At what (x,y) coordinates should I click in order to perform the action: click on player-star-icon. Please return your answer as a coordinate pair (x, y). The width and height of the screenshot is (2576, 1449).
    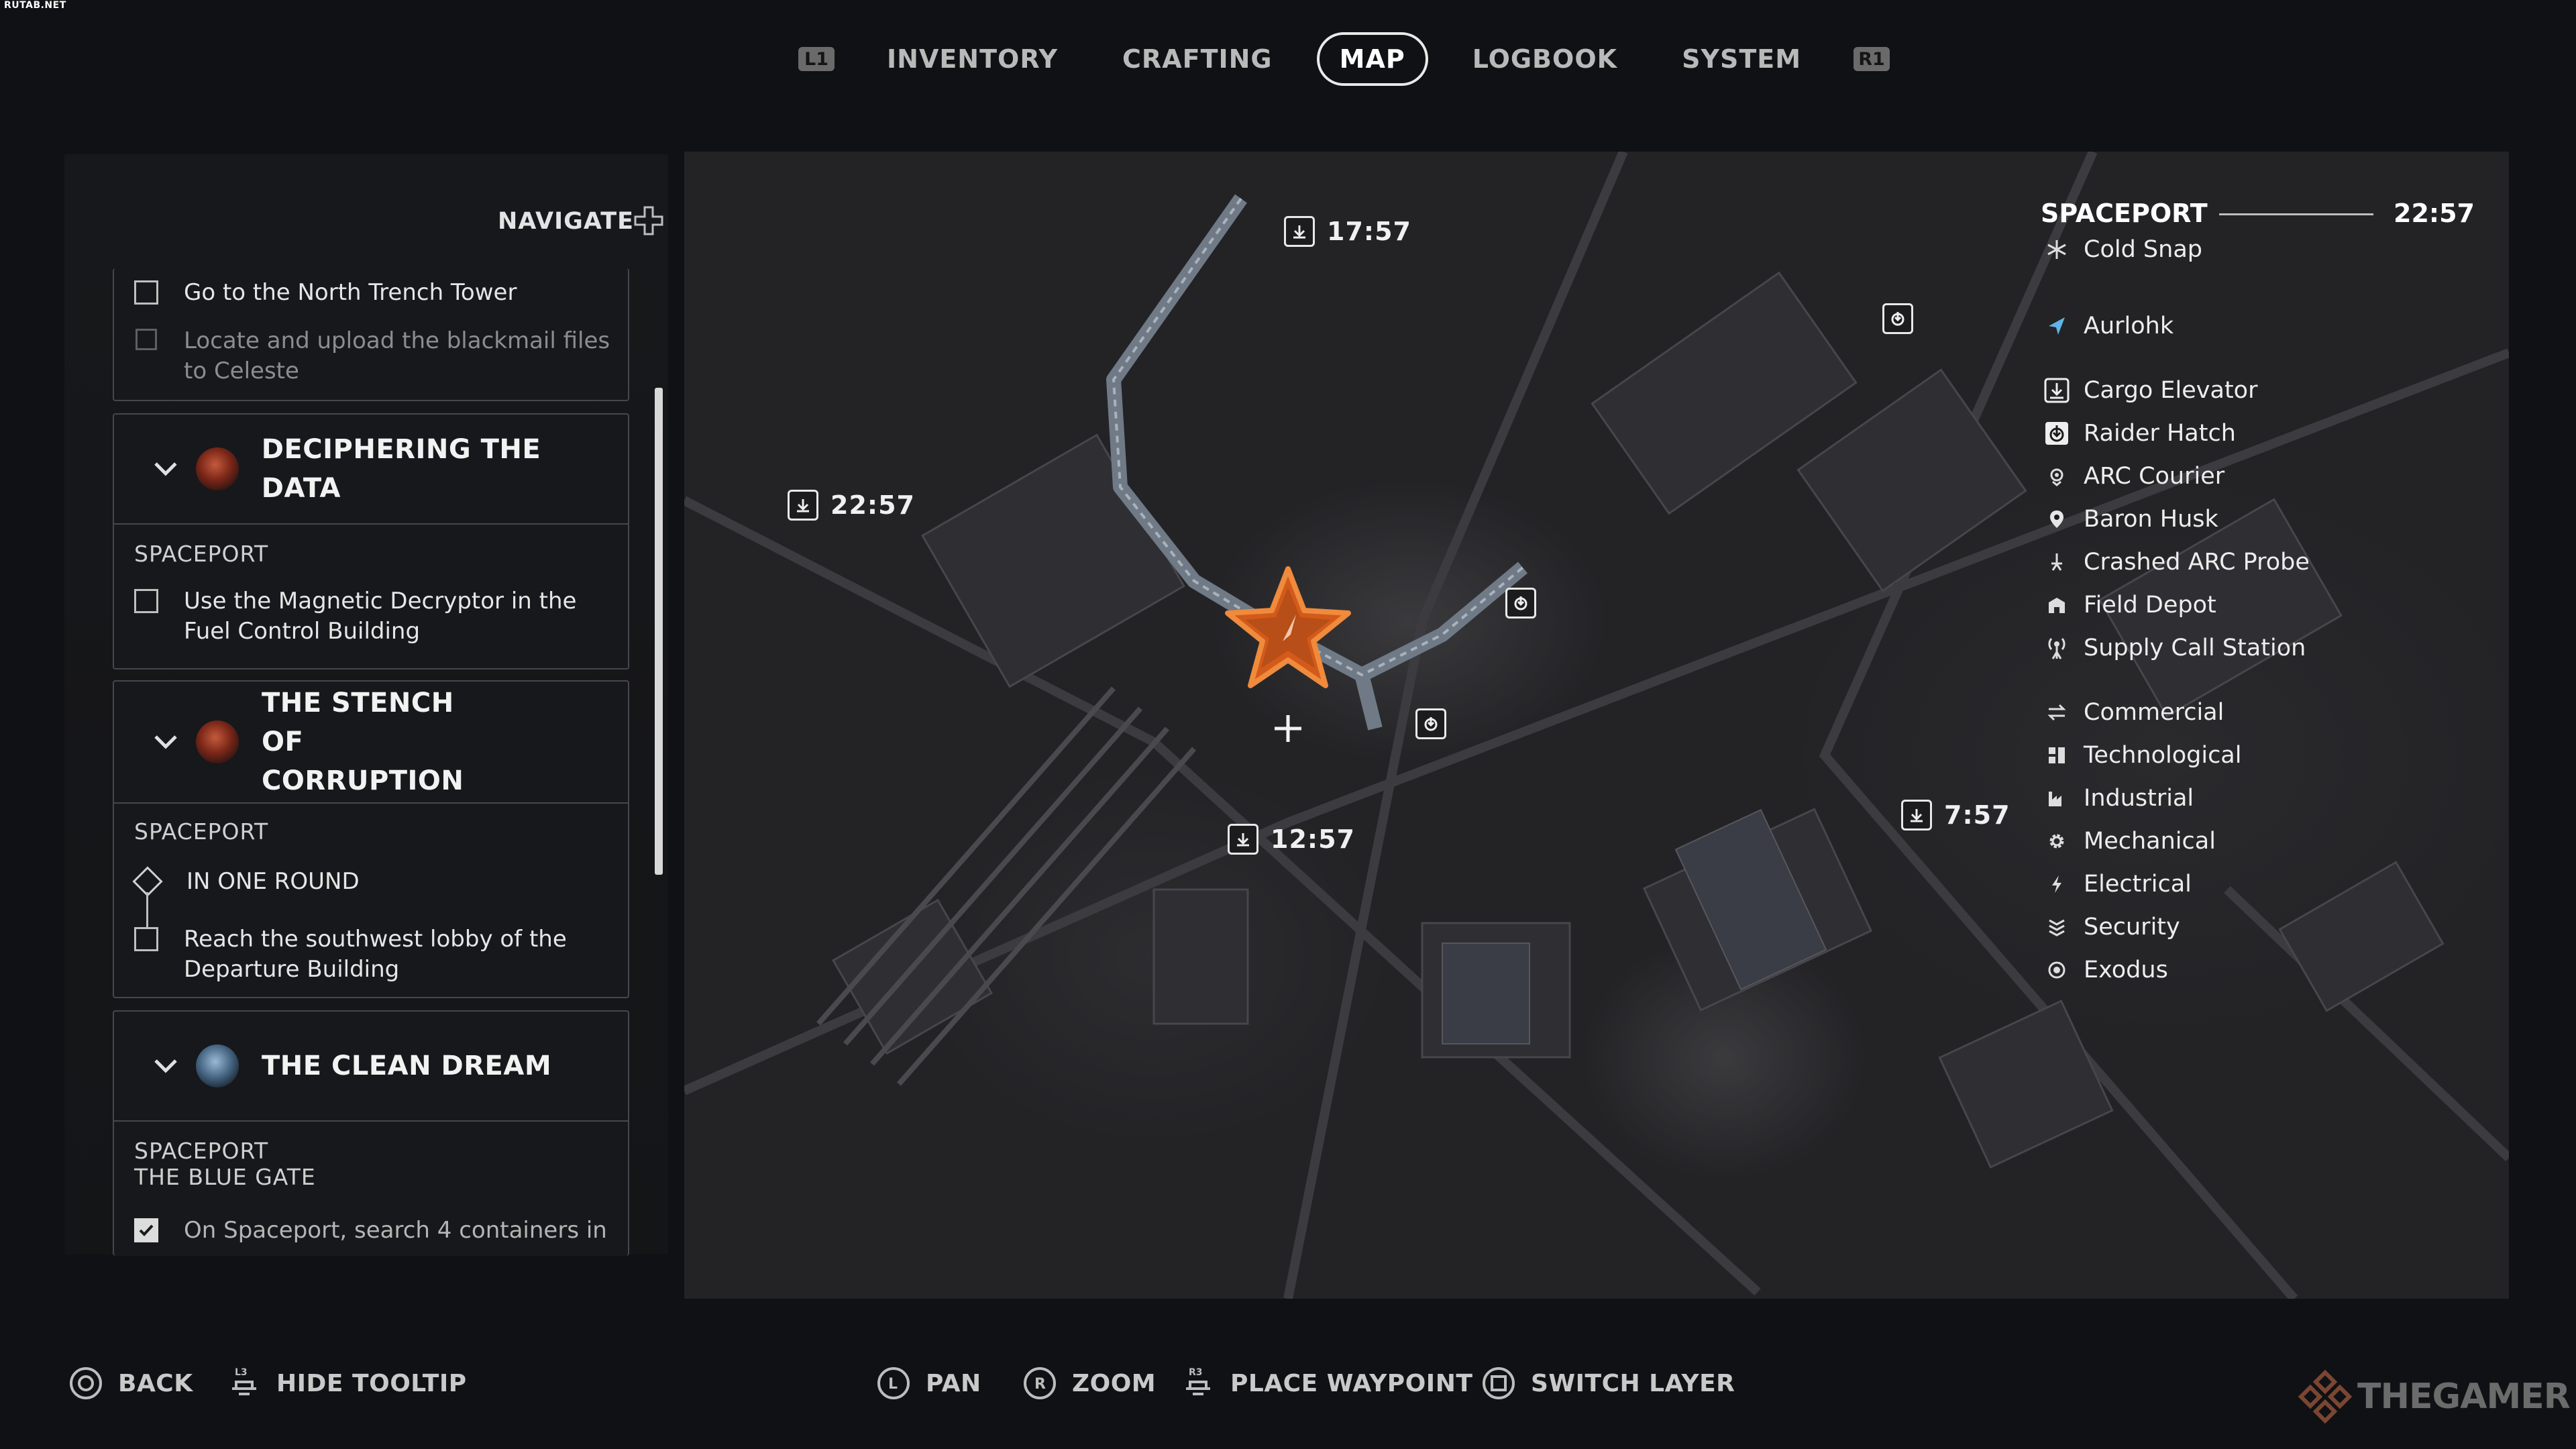
    Looking at the image, I should click on (1288, 628).